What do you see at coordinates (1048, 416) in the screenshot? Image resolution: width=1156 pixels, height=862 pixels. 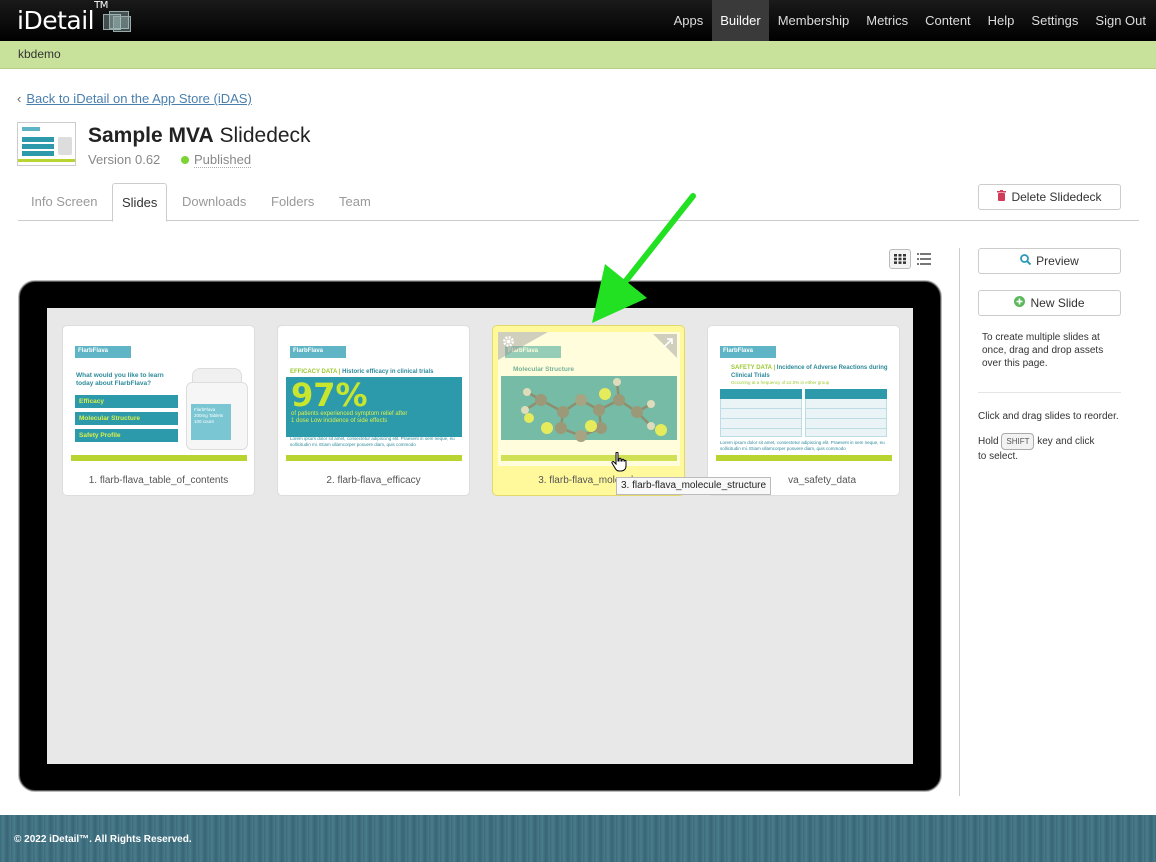 I see `reorder-note: Click and drag slides to reorder.` at bounding box center [1048, 416].